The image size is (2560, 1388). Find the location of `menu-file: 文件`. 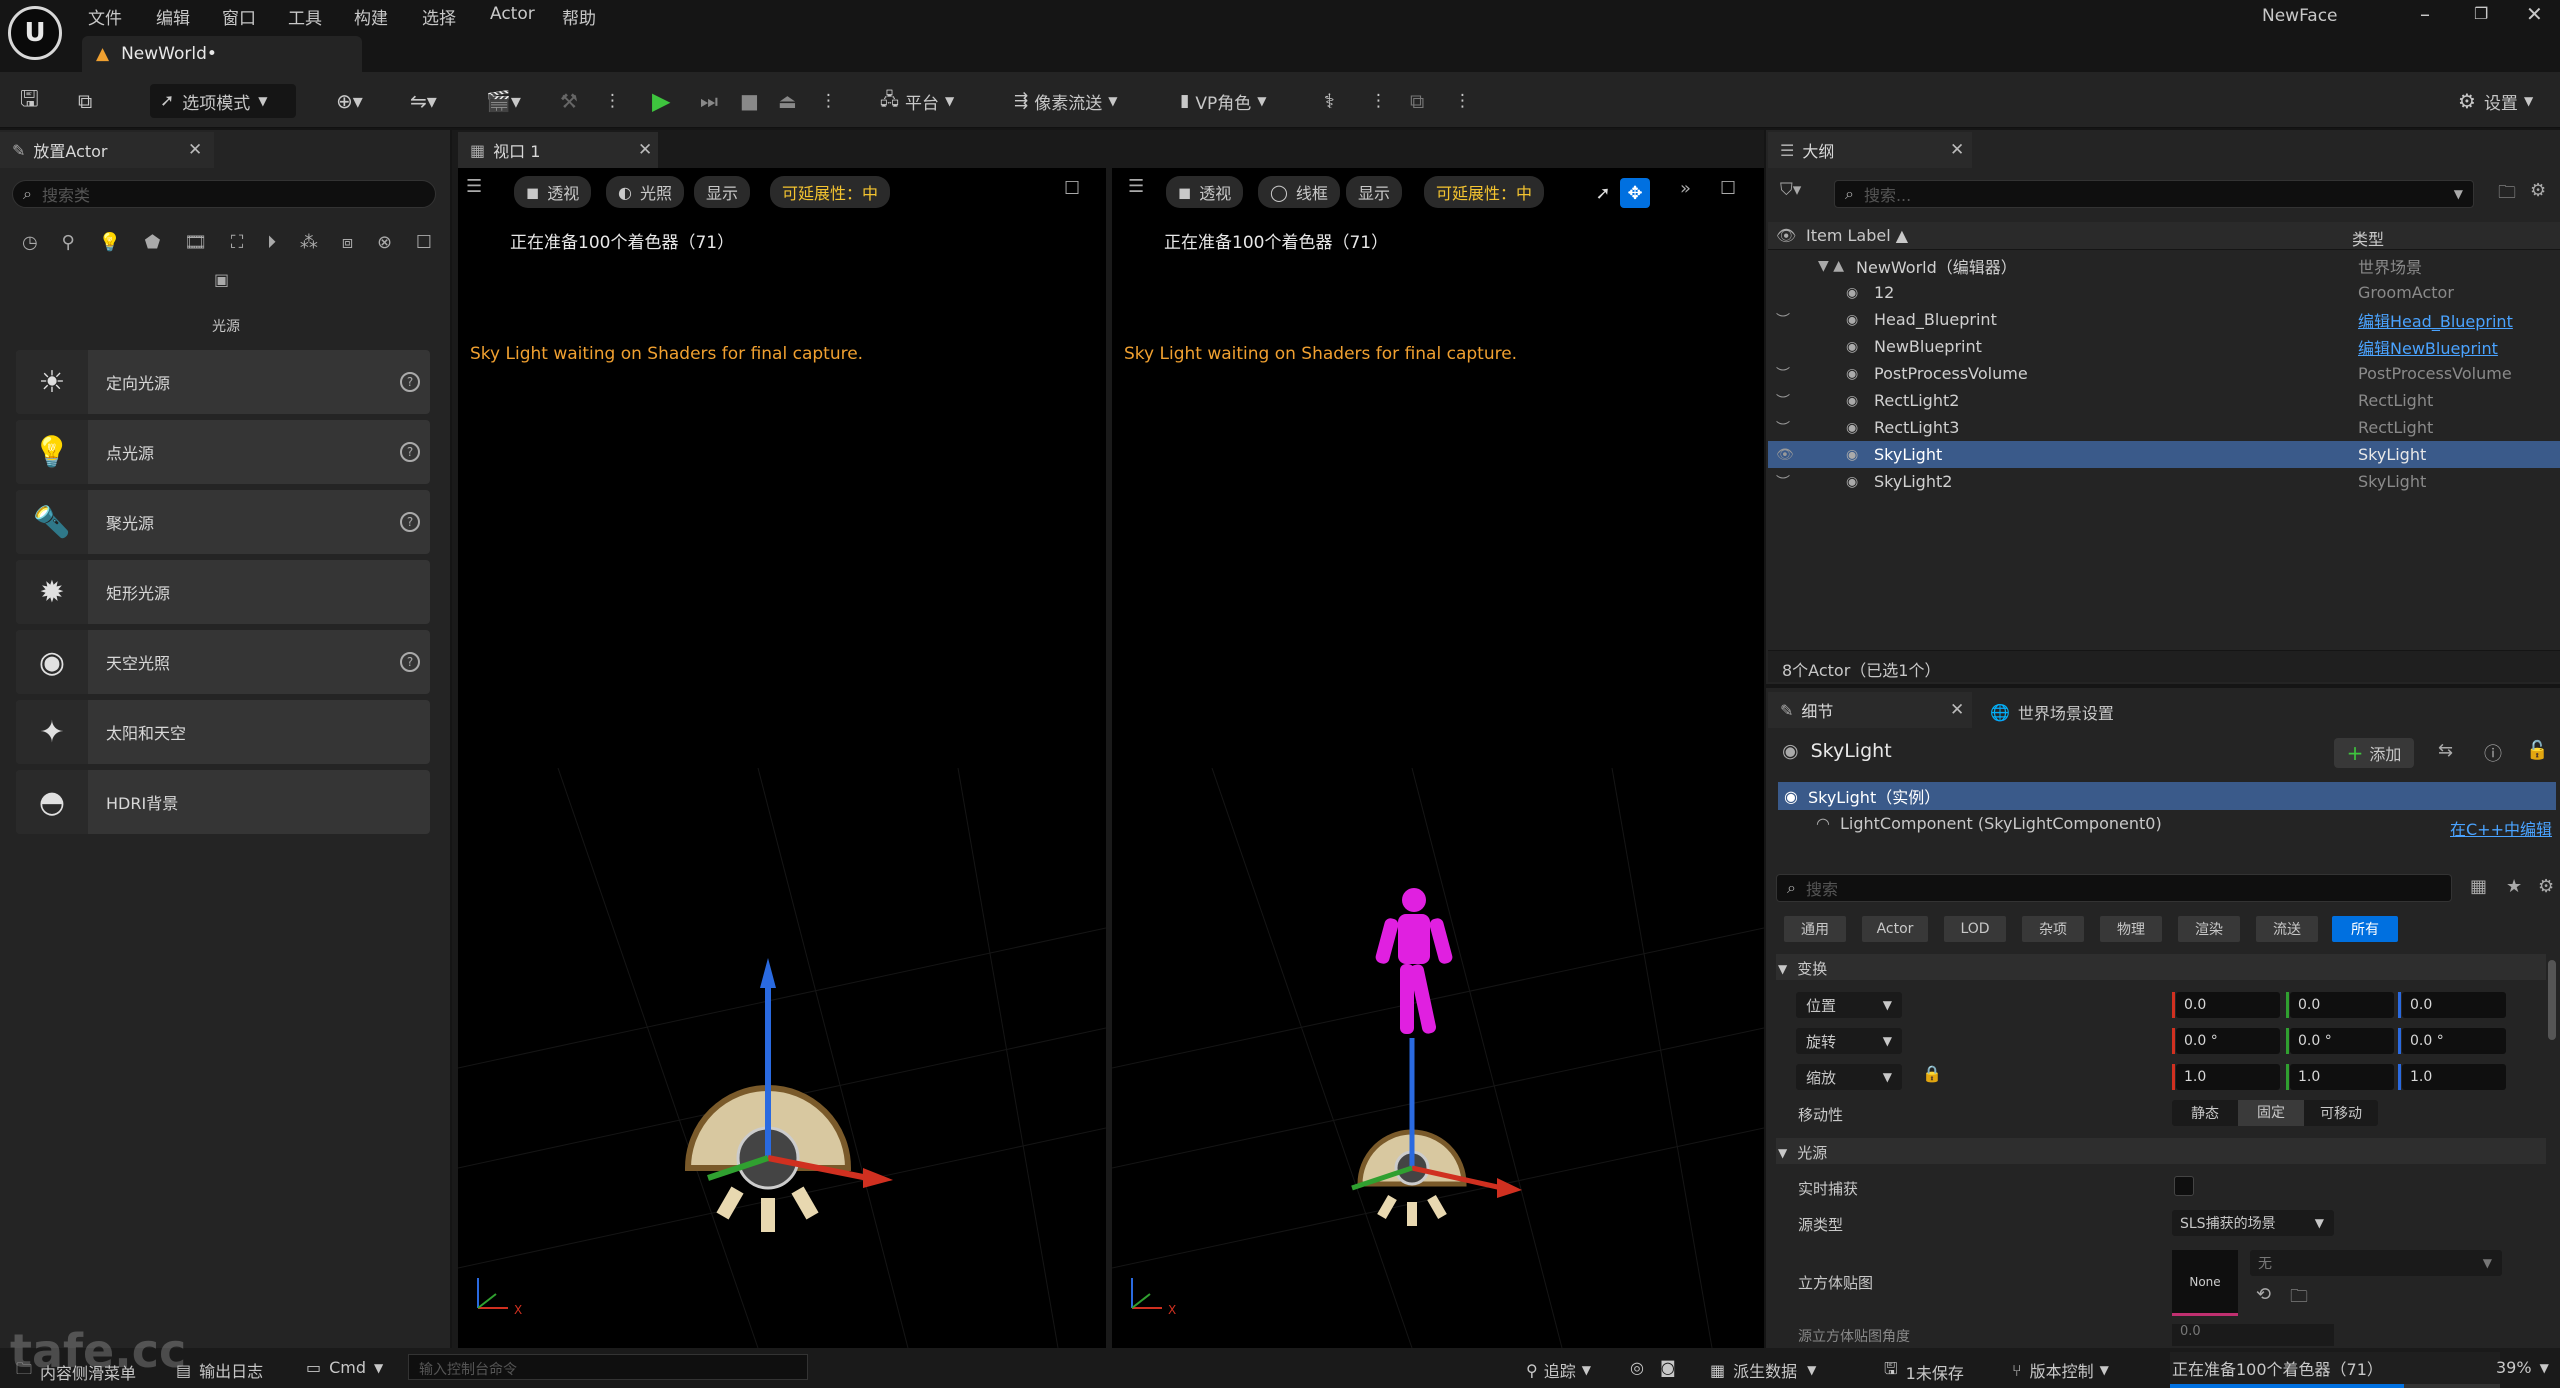

menu-file: 文件 is located at coordinates (105, 16).